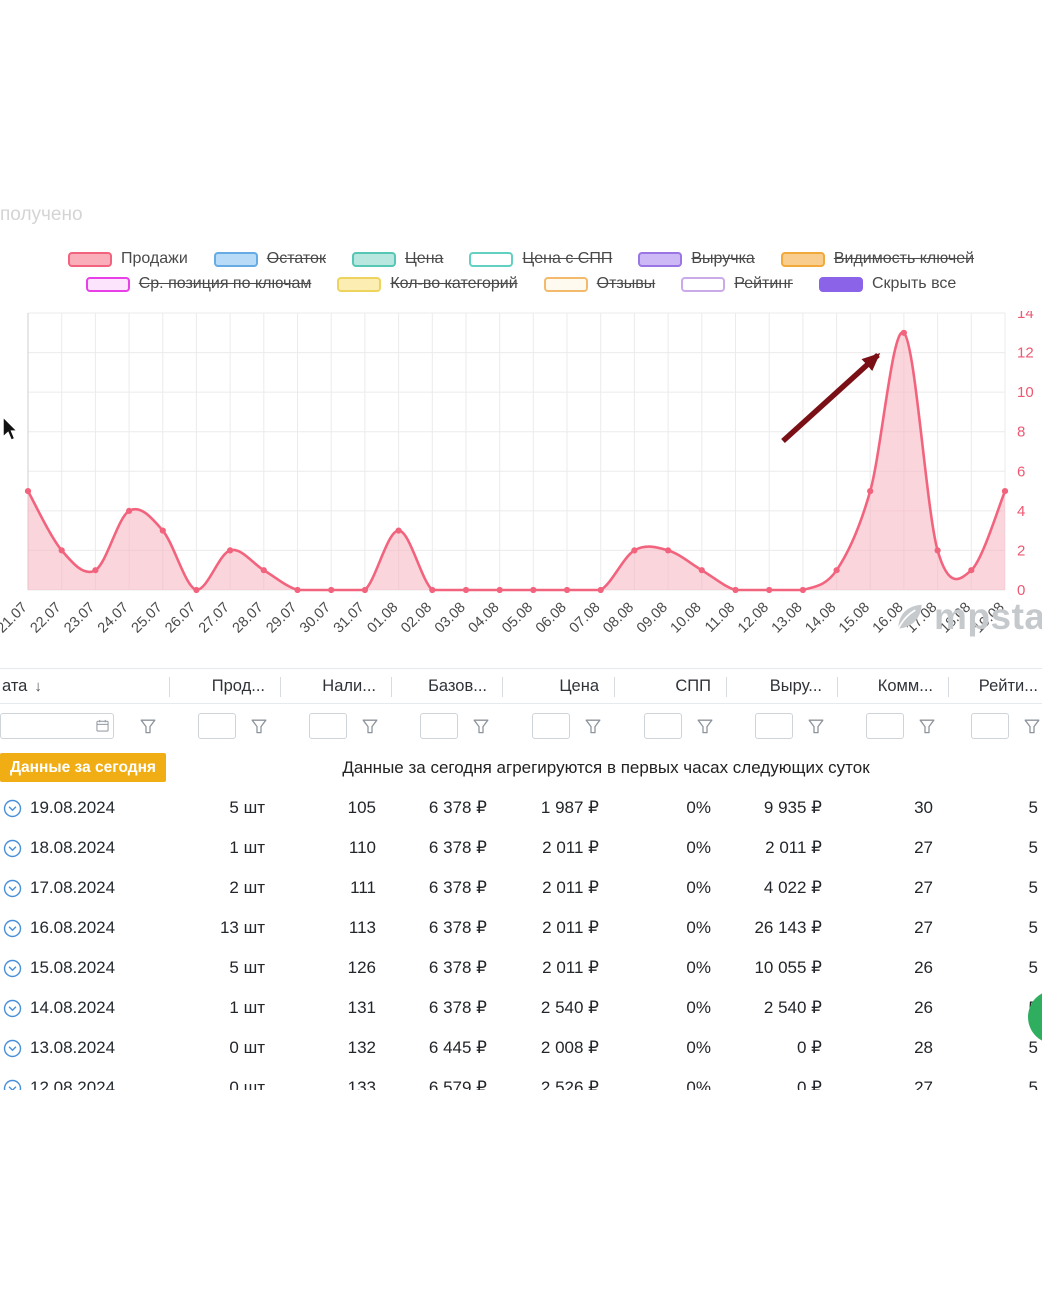  What do you see at coordinates (753, 618) in the screenshot?
I see `svg-text: 12.08` at bounding box center [753, 618].